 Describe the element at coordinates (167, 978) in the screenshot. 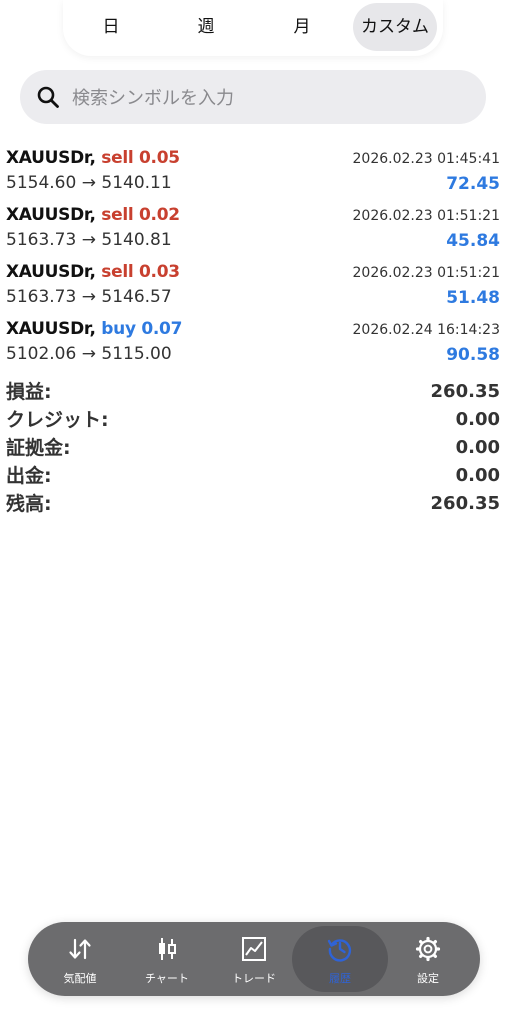

I see `tab-label: チャート` at that location.